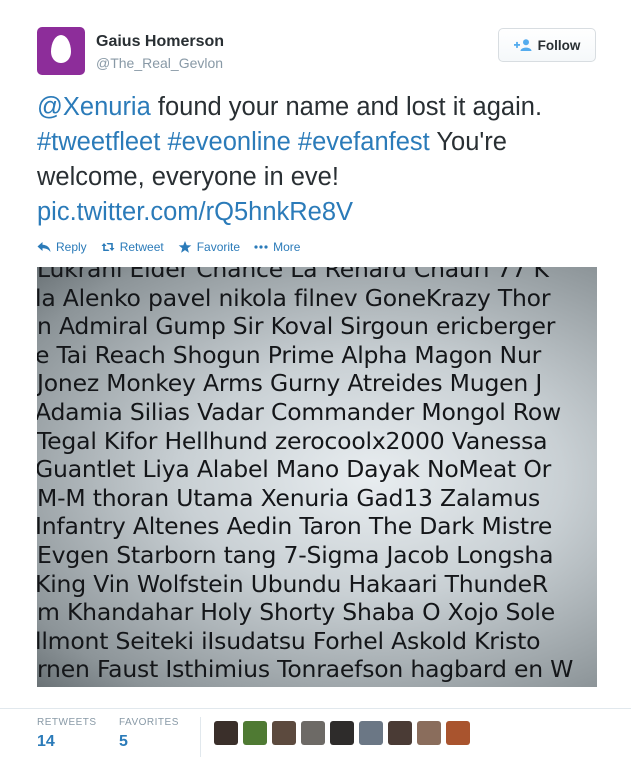 The height and width of the screenshot is (757, 631). I want to click on favorites-stat: FAVORITES 5, so click(149, 734).